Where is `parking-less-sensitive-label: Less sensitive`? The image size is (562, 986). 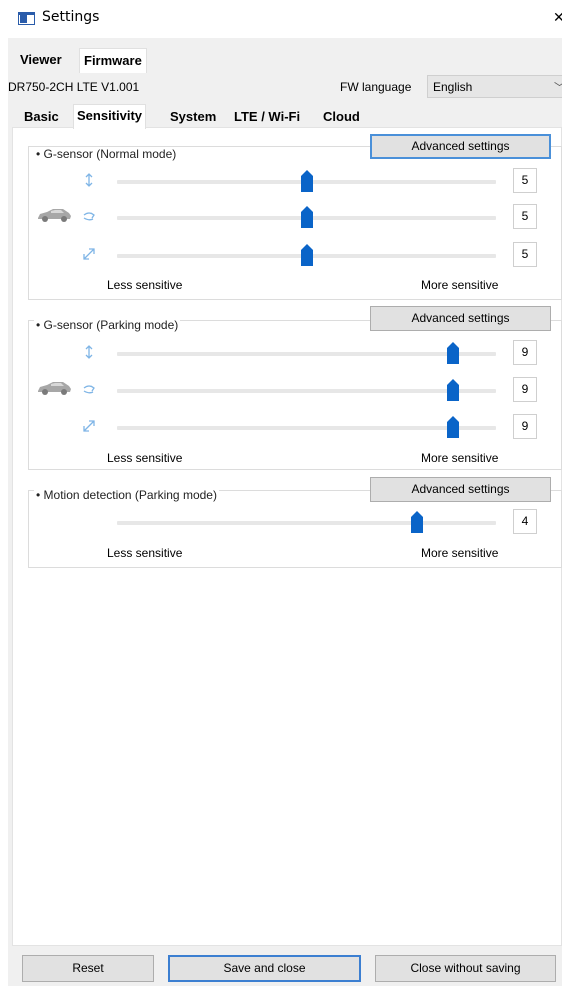
parking-less-sensitive-label: Less sensitive is located at coordinates (145, 458).